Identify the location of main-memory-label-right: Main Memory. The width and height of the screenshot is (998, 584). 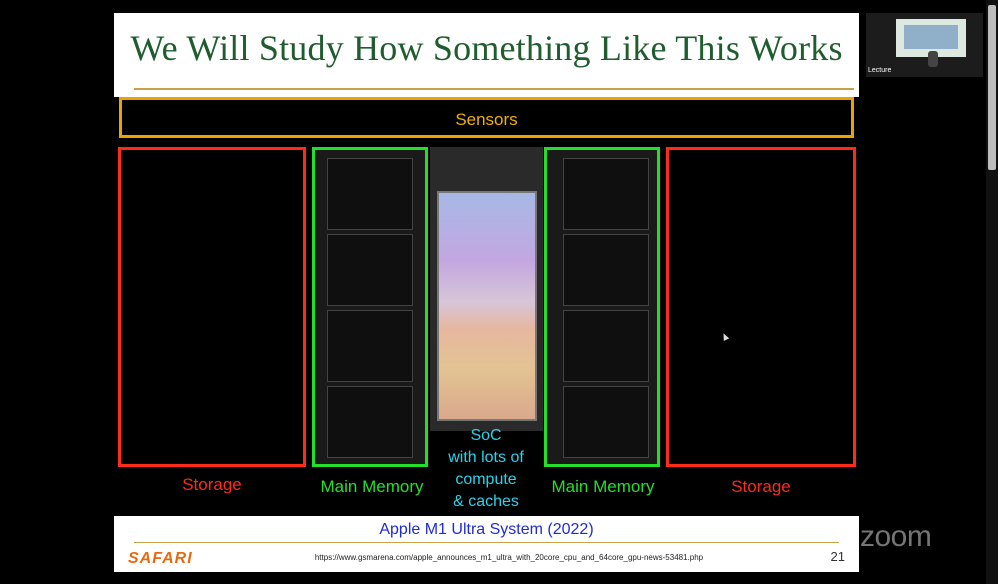
(603, 486).